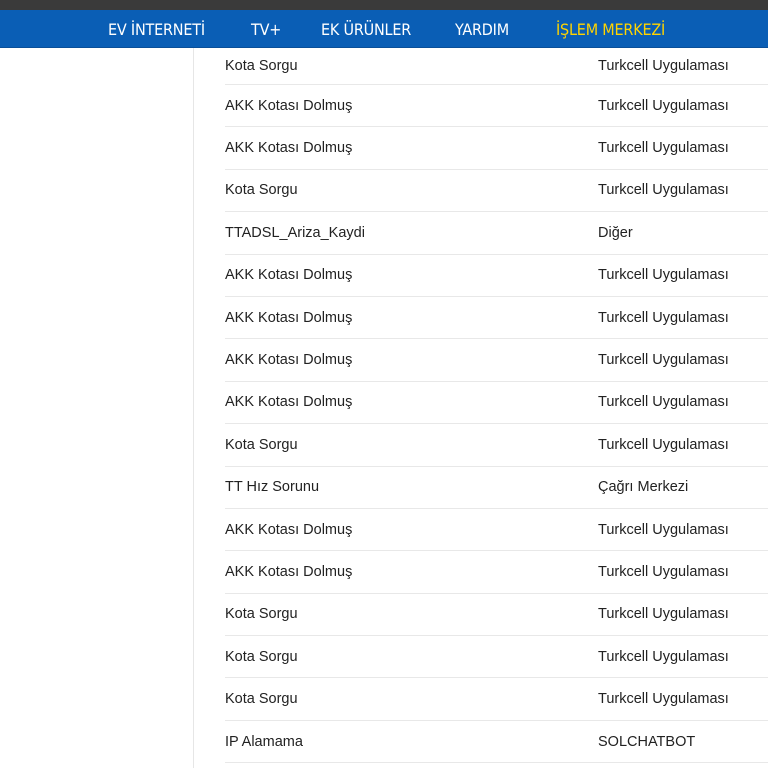 The image size is (768, 768). Describe the element at coordinates (482, 29) in the screenshot. I see `nav-yardim: YARDIM` at that location.